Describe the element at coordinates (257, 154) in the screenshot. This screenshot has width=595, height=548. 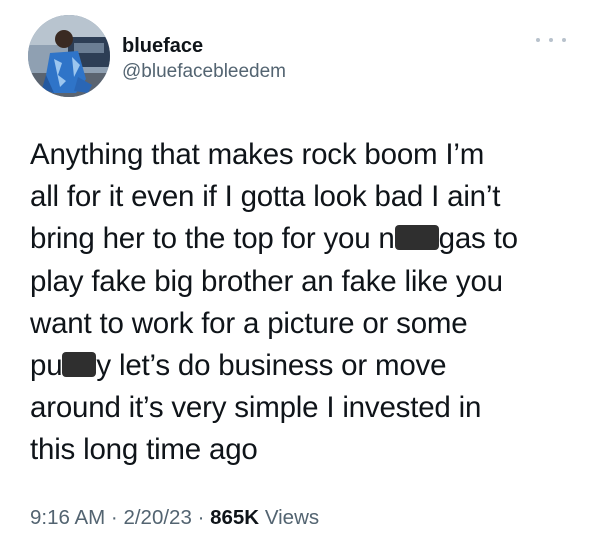
I see `tweet-text-line: Anything that makes rock boom I’m` at that location.